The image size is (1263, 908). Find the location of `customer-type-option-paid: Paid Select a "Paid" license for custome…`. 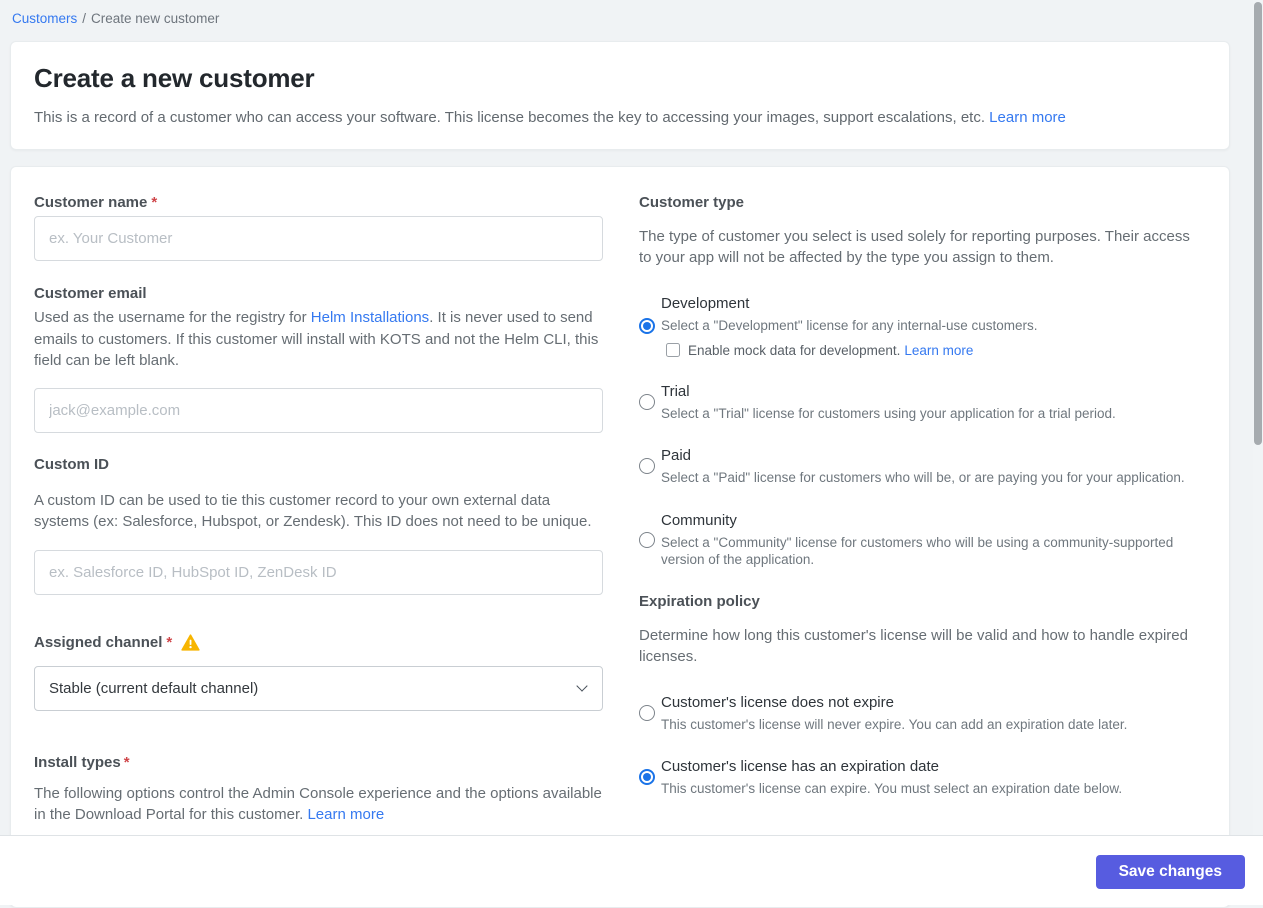

customer-type-option-paid: Paid Select a "Paid" license for custome… is located at coordinates (919, 466).